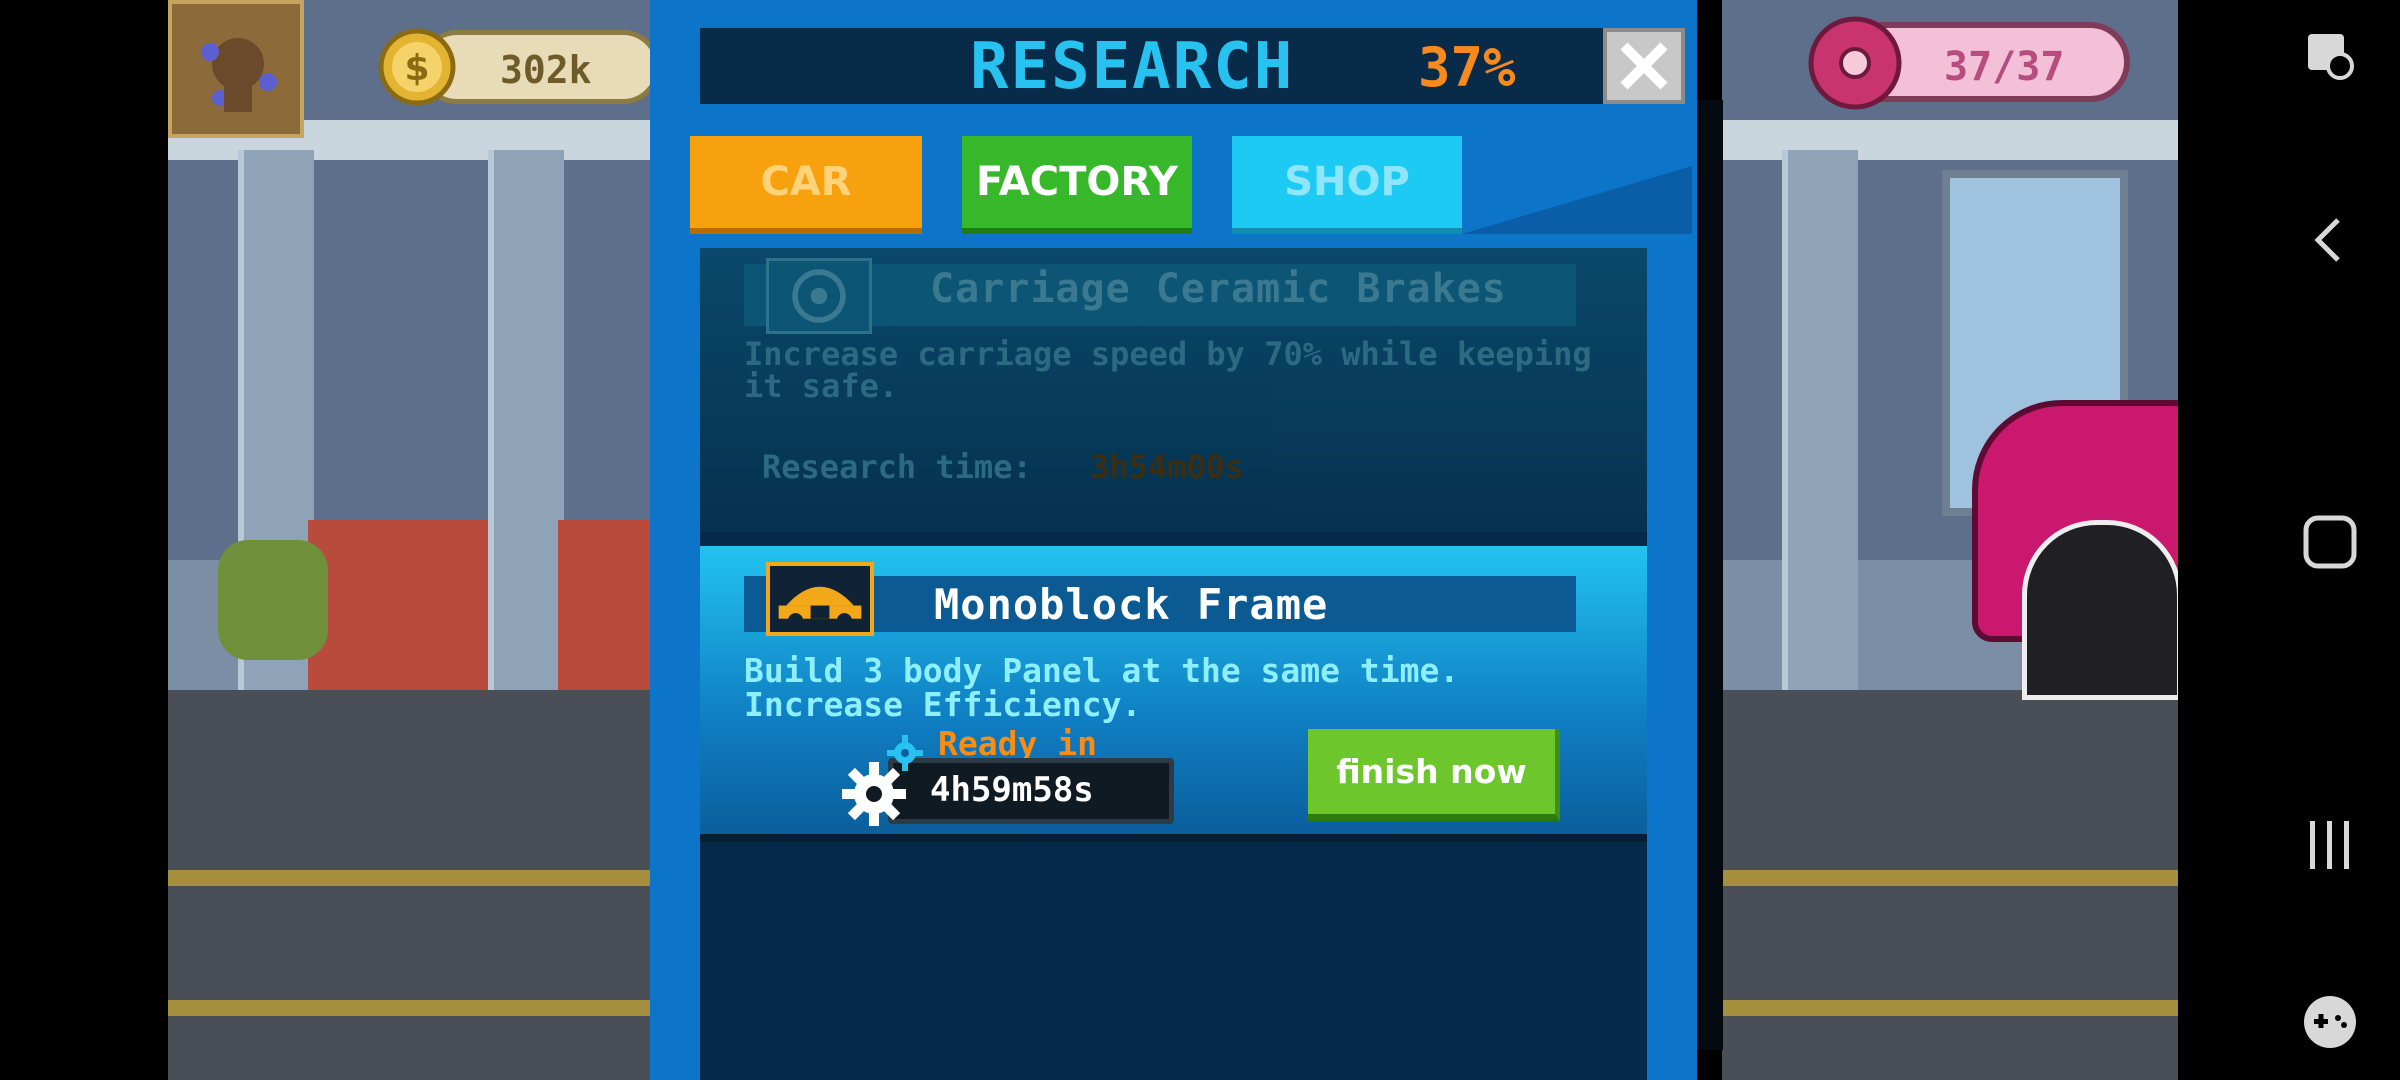  Describe the element at coordinates (1434, 775) in the screenshot. I see `finish-now-button: finish now` at that location.